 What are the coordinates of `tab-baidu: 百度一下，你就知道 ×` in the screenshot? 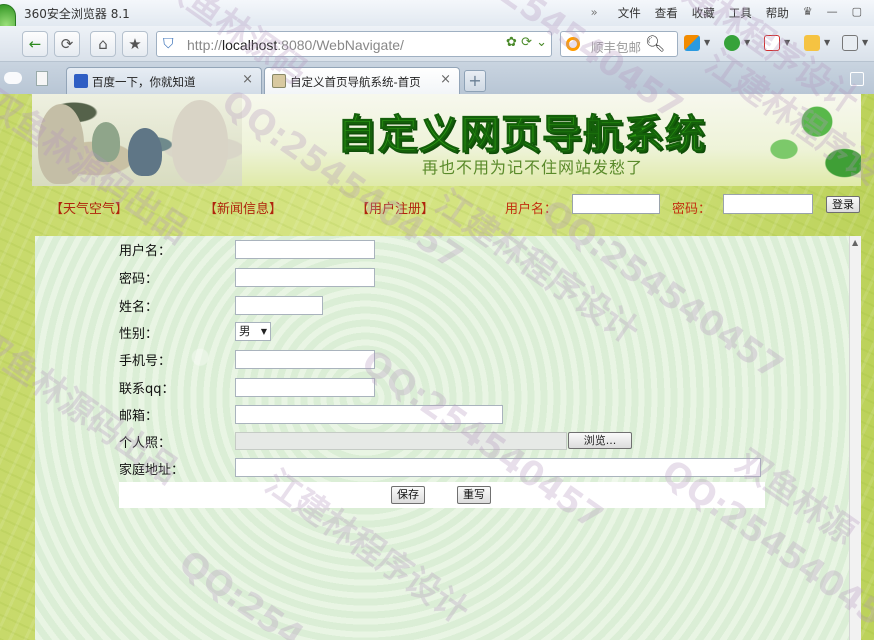 It's located at (164, 80).